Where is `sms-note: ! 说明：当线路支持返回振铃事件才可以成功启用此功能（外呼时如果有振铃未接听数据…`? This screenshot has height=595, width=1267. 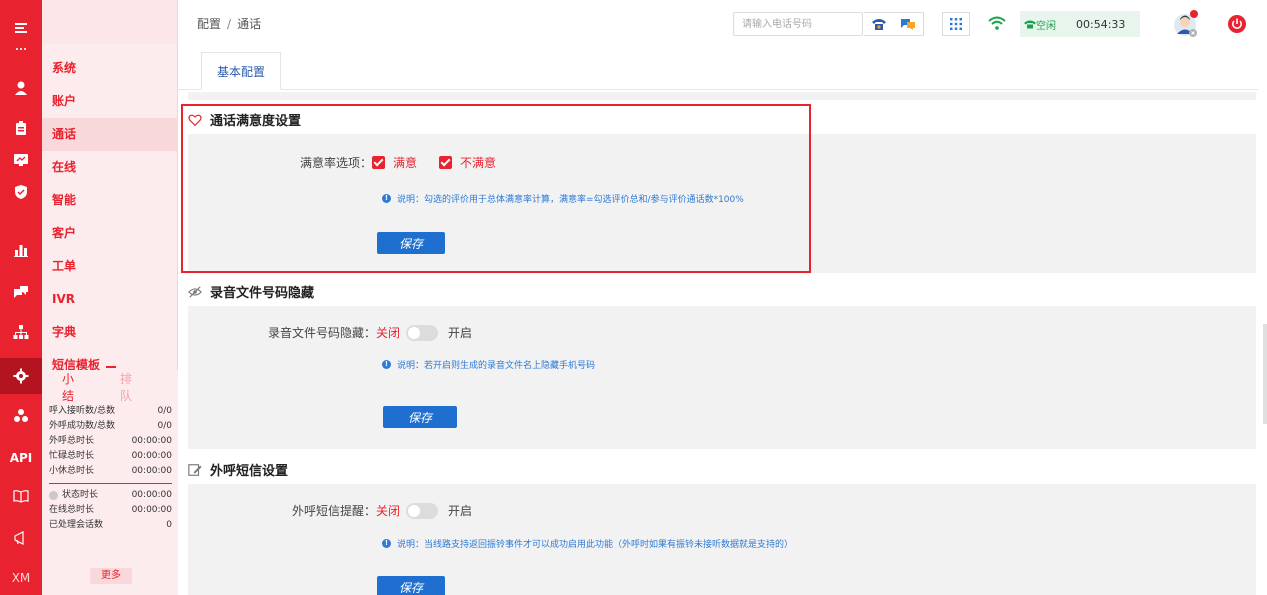 sms-note: ! 说明：当线路支持返回振铃事件才可以成功启用此功能（外呼时如果有振铃未接听数据… is located at coordinates (587, 543).